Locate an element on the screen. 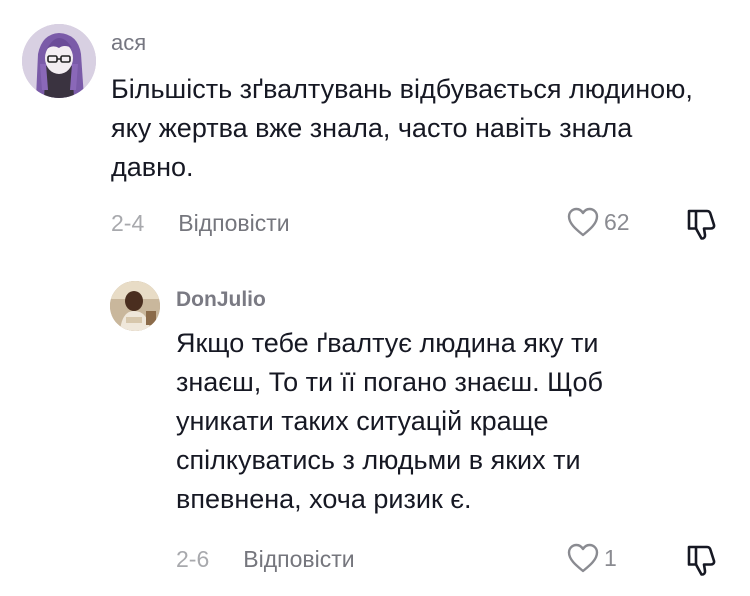 This screenshot has height=596, width=750. child-photo-avatar-image is located at coordinates (135, 306).